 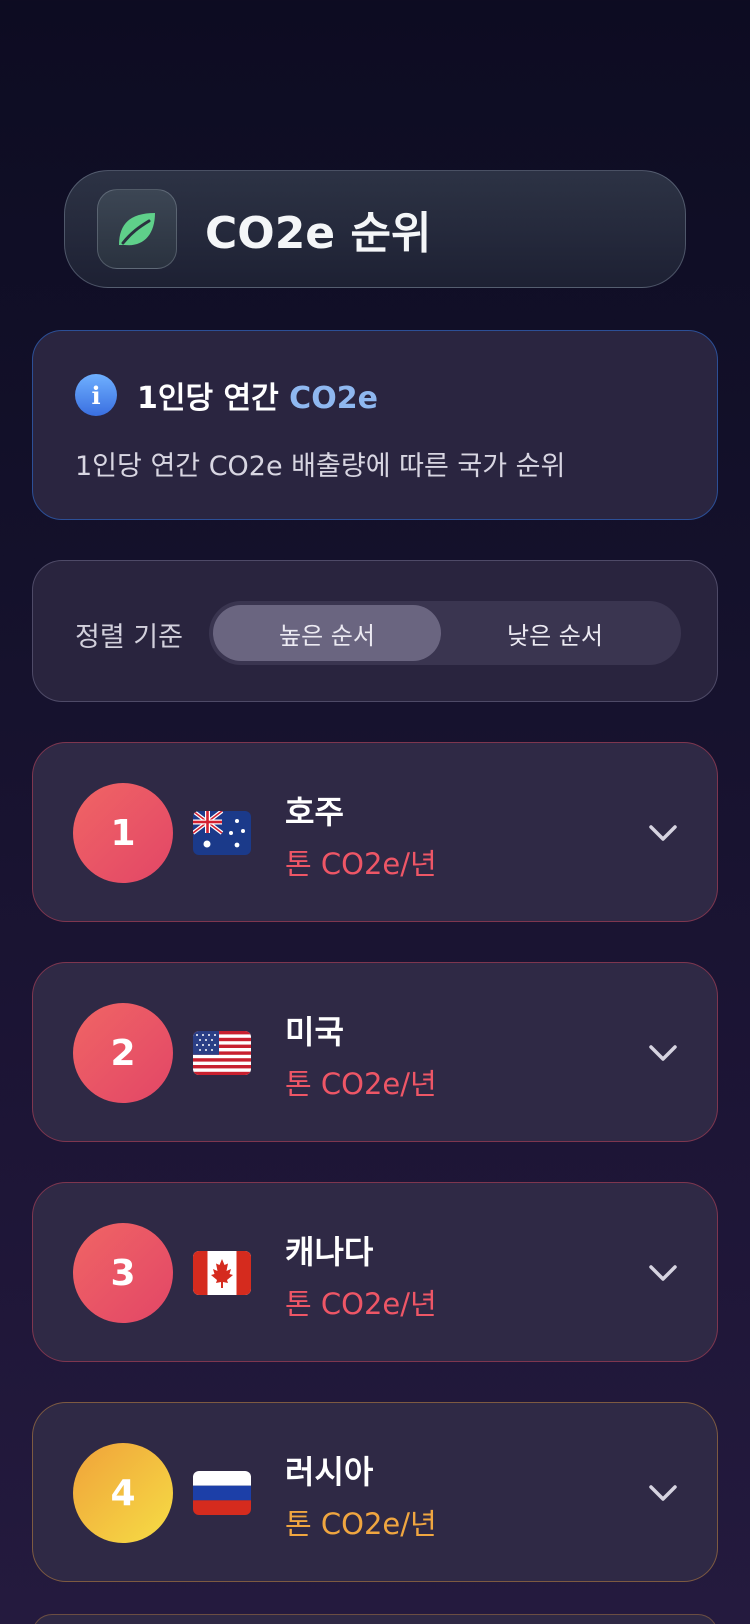 I want to click on app-logo, so click(x=137, y=229).